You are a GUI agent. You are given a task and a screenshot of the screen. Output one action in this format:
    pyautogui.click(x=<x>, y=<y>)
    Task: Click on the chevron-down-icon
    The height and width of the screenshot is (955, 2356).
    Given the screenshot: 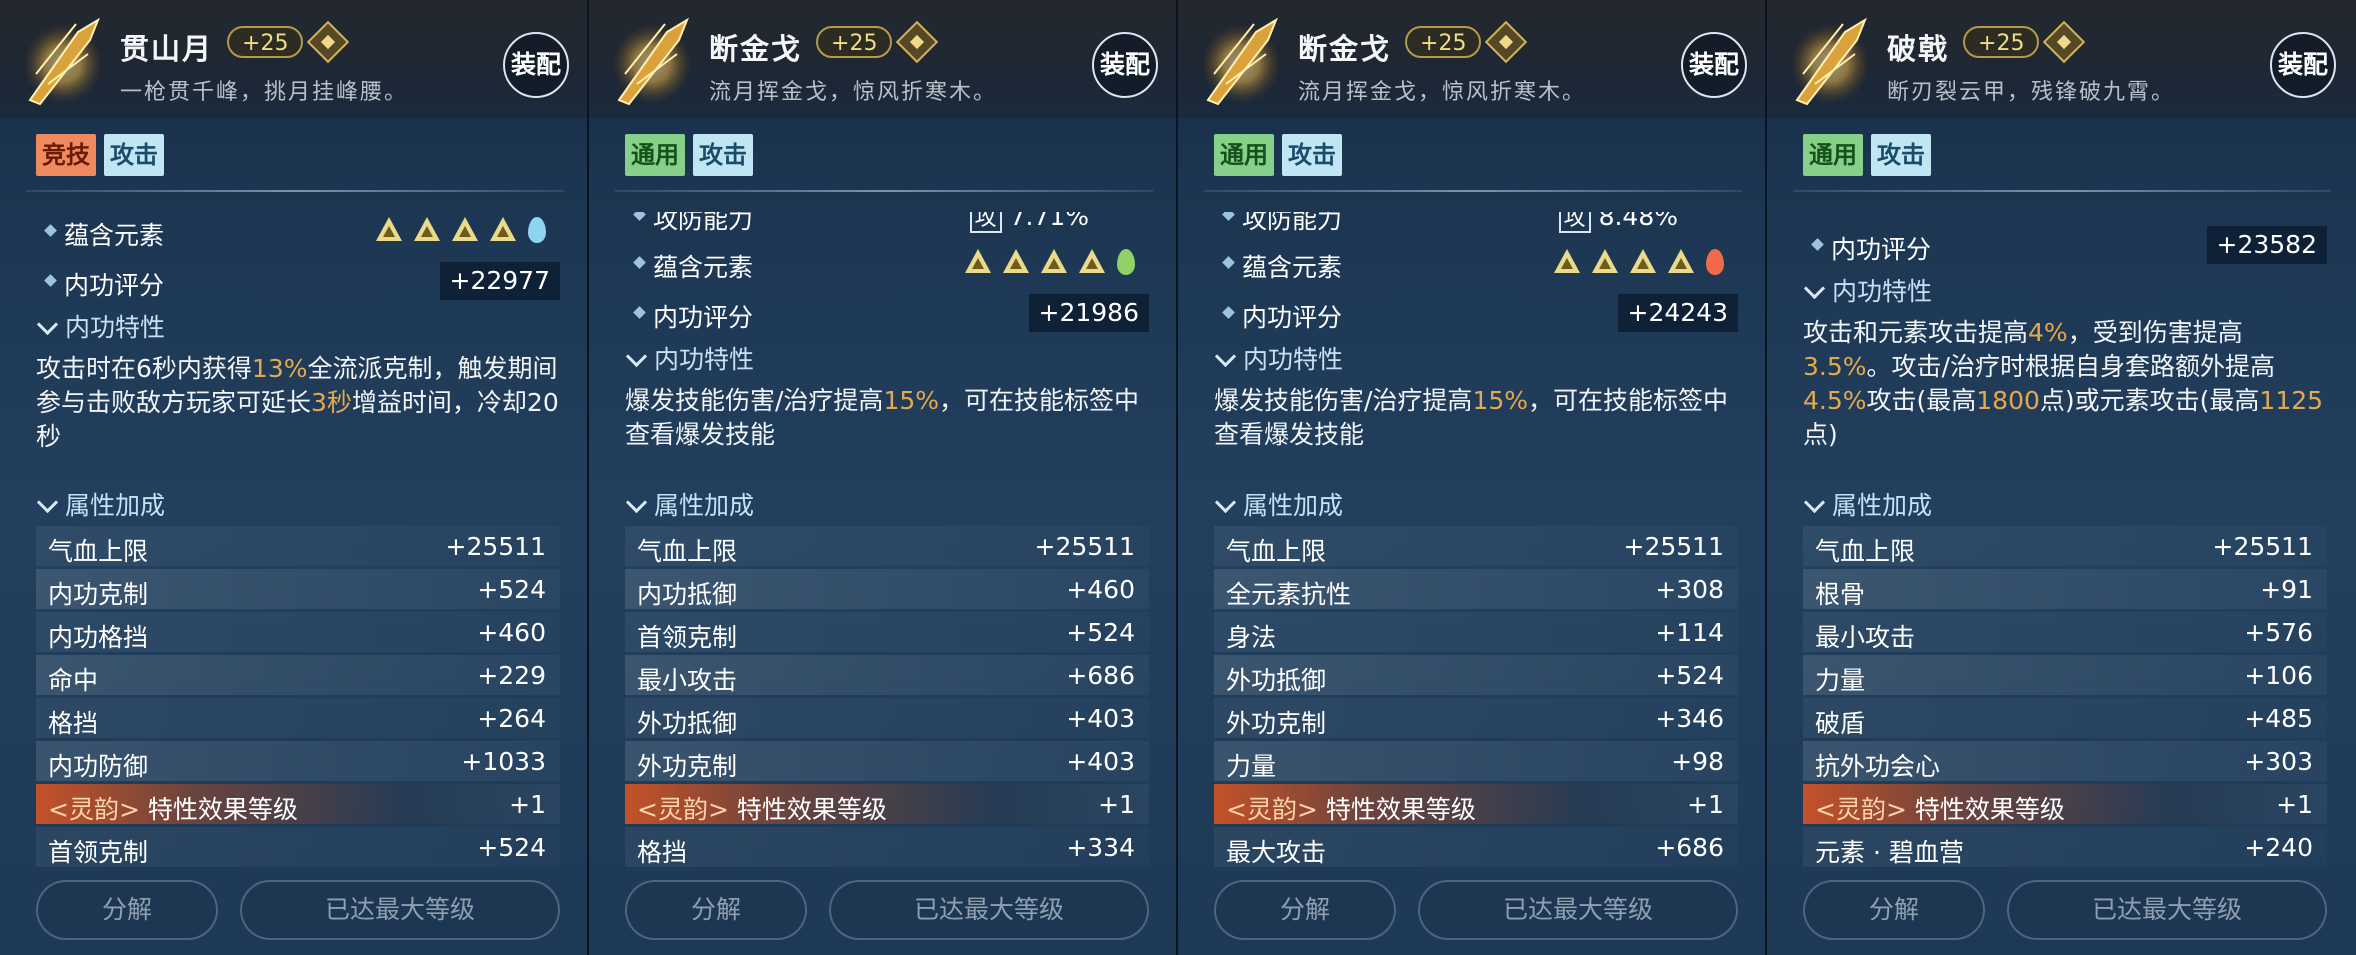 What is the action you would take?
    pyautogui.click(x=47, y=324)
    